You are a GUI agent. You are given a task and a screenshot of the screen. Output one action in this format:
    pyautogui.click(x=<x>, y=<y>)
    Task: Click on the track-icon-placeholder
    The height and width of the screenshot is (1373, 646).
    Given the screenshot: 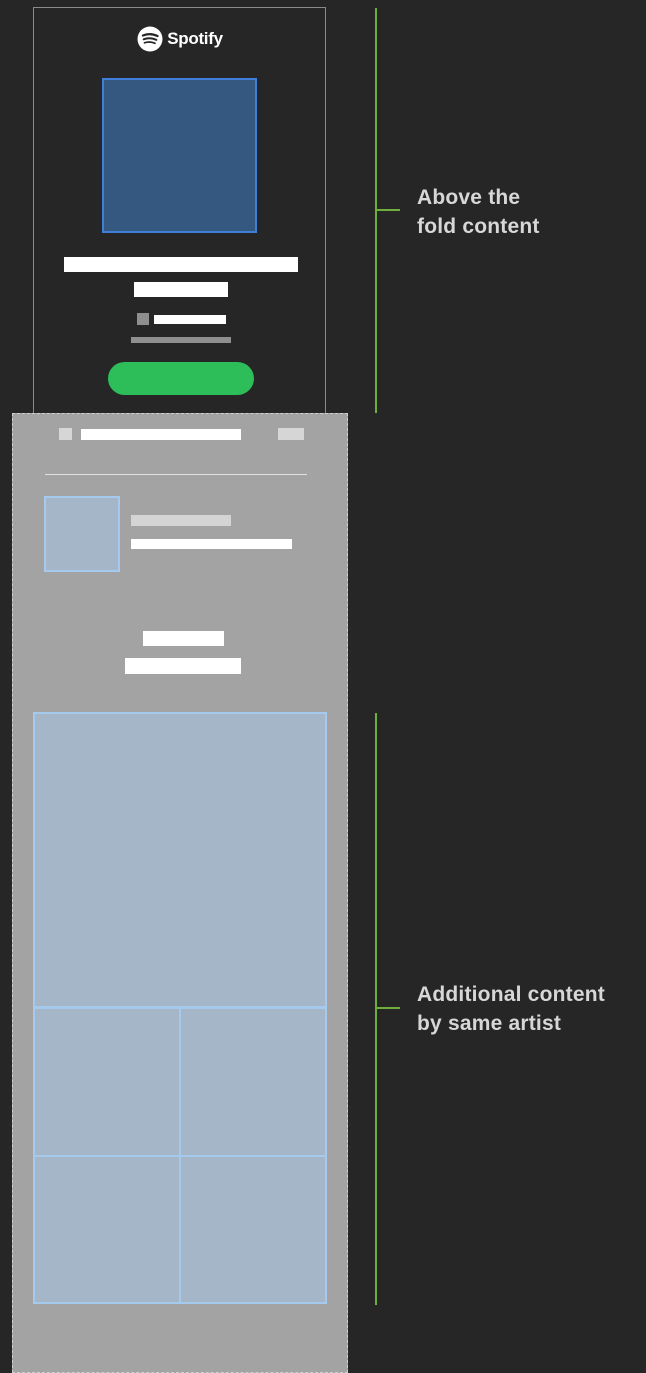 What is the action you would take?
    pyautogui.click(x=65, y=434)
    